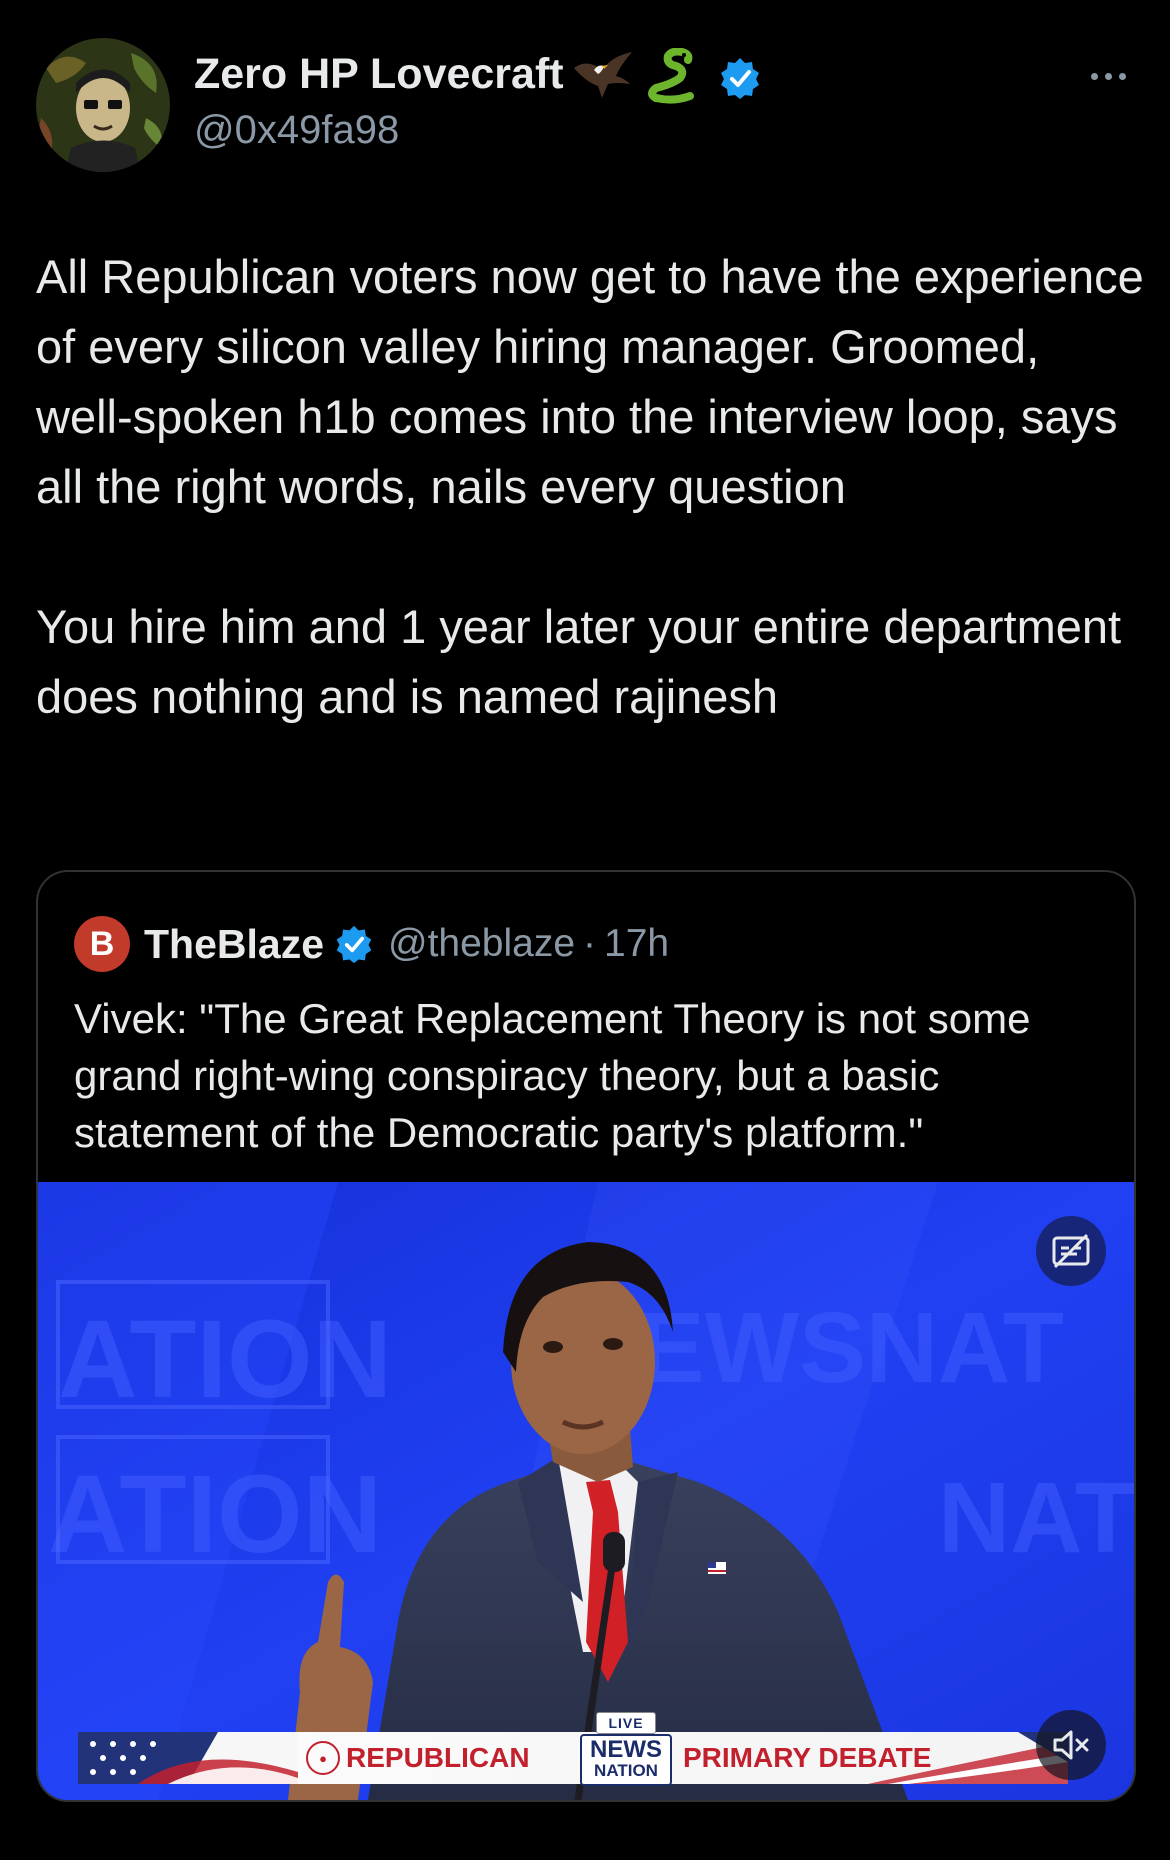 The image size is (1170, 1860). I want to click on backdrop-text-1: ATION, so click(225, 1359).